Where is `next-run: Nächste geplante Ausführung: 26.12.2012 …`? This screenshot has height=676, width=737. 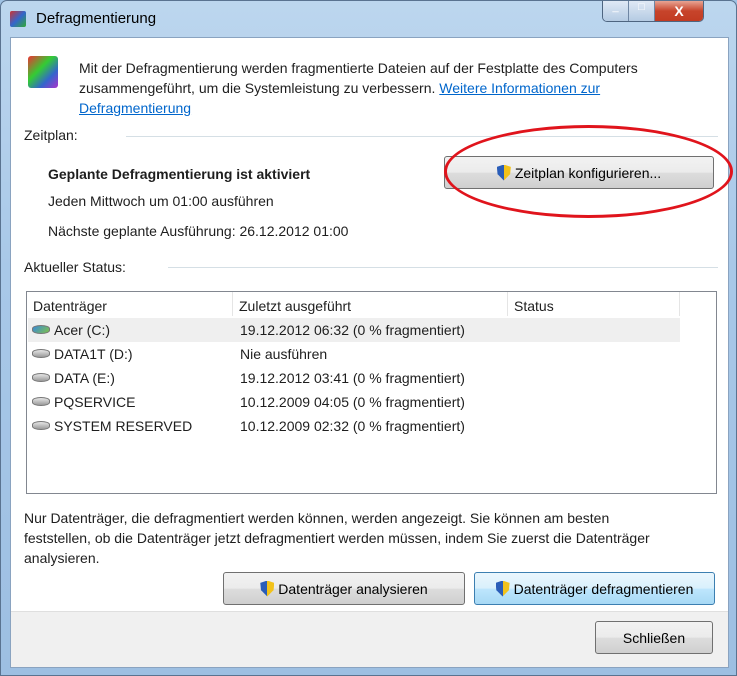
next-run: Nächste geplante Ausführung: 26.12.2012 … is located at coordinates (198, 231).